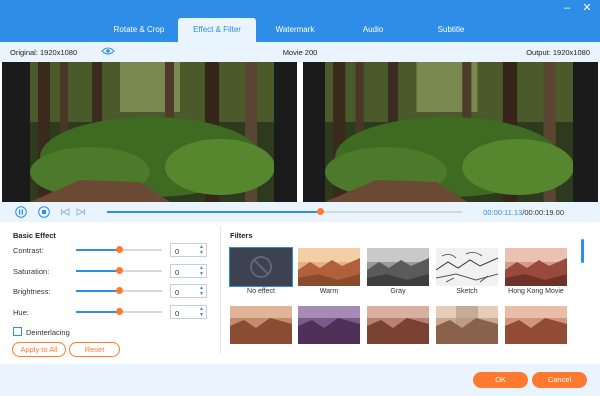 Image resolution: width=600 pixels, height=396 pixels. I want to click on playback-progress-track, so click(284, 211).